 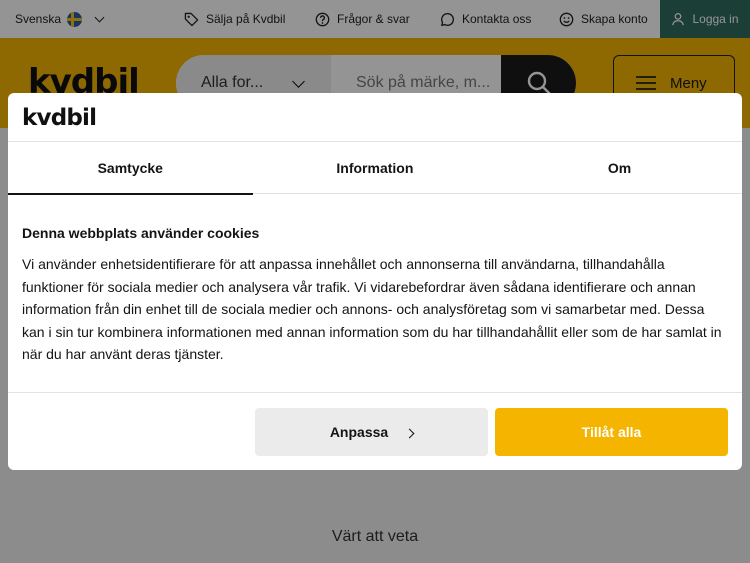 I want to click on consent-tabs: Samtycke Information Om, so click(x=375, y=168).